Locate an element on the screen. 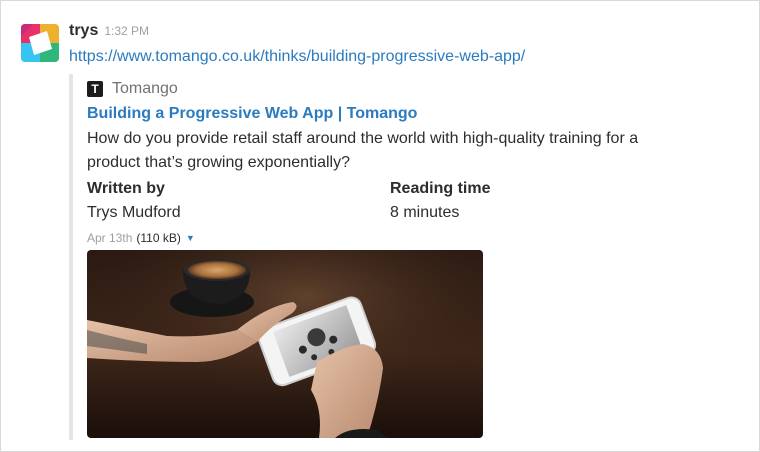  provider-icon: T is located at coordinates (95, 89).